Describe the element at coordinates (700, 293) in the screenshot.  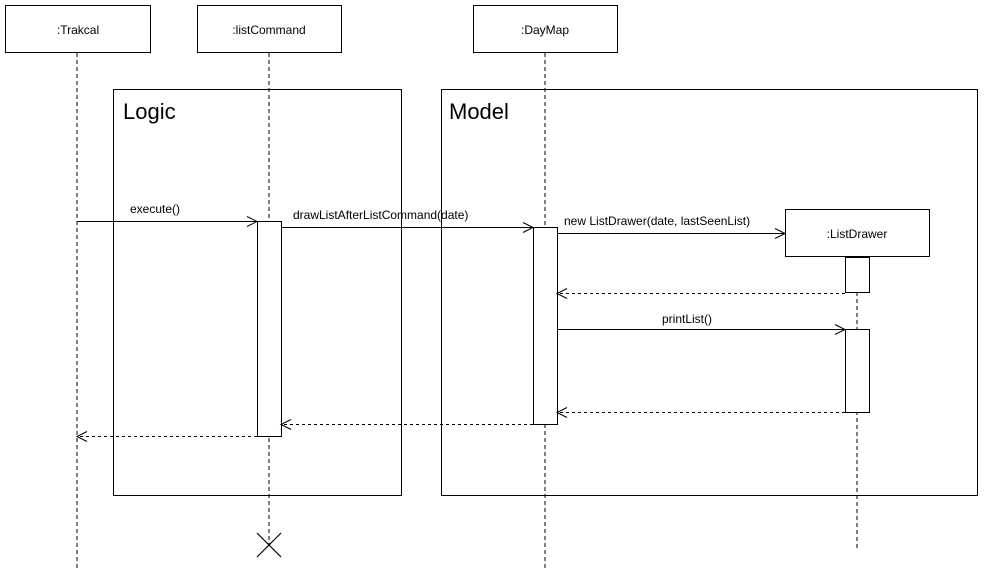
I see `return-list-drawer-created` at that location.